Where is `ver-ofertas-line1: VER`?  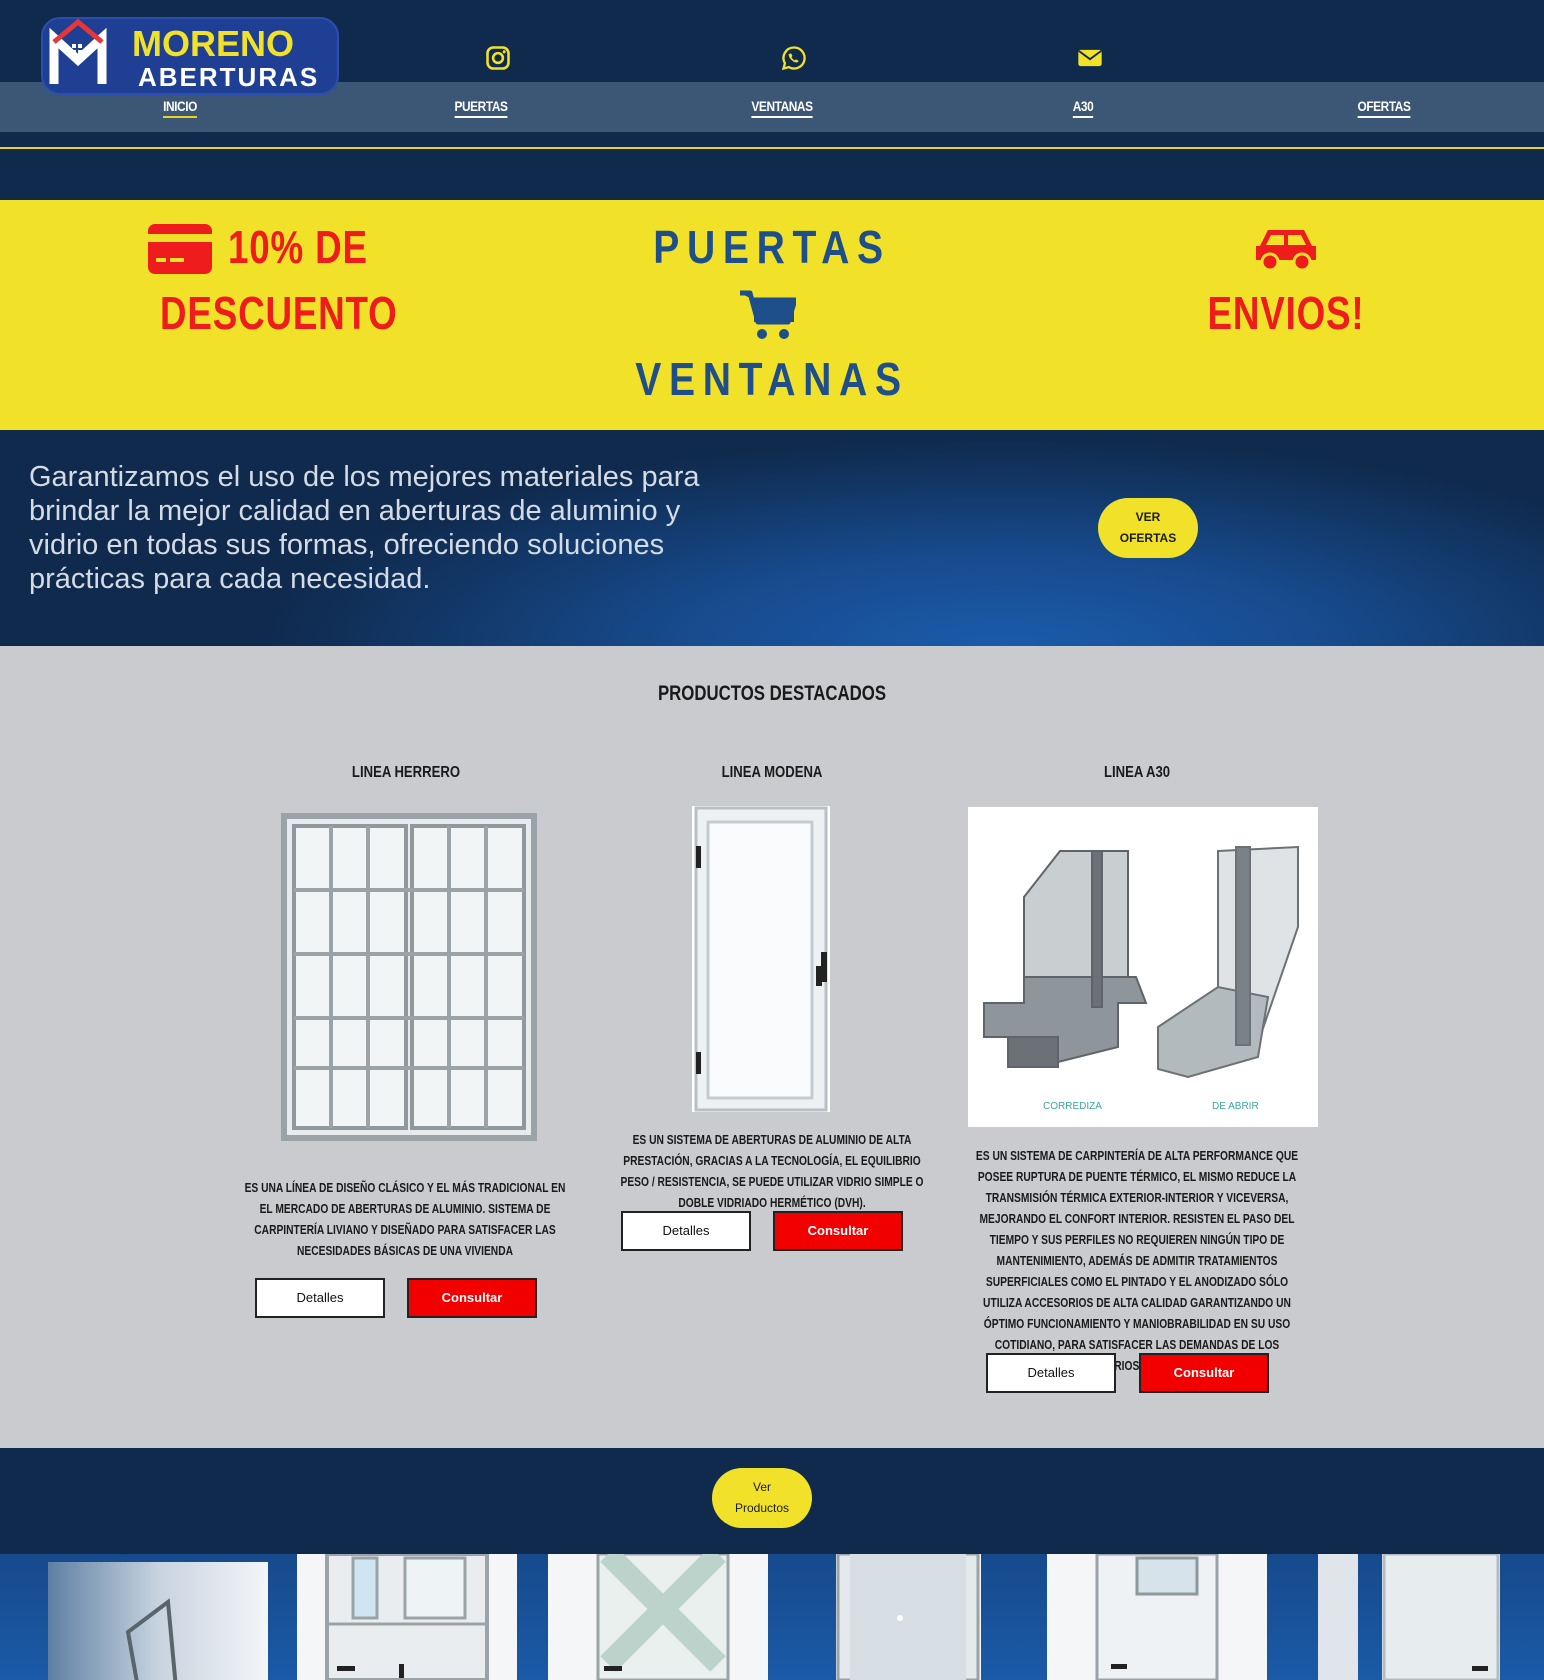 ver-ofertas-line1: VER is located at coordinates (1148, 517).